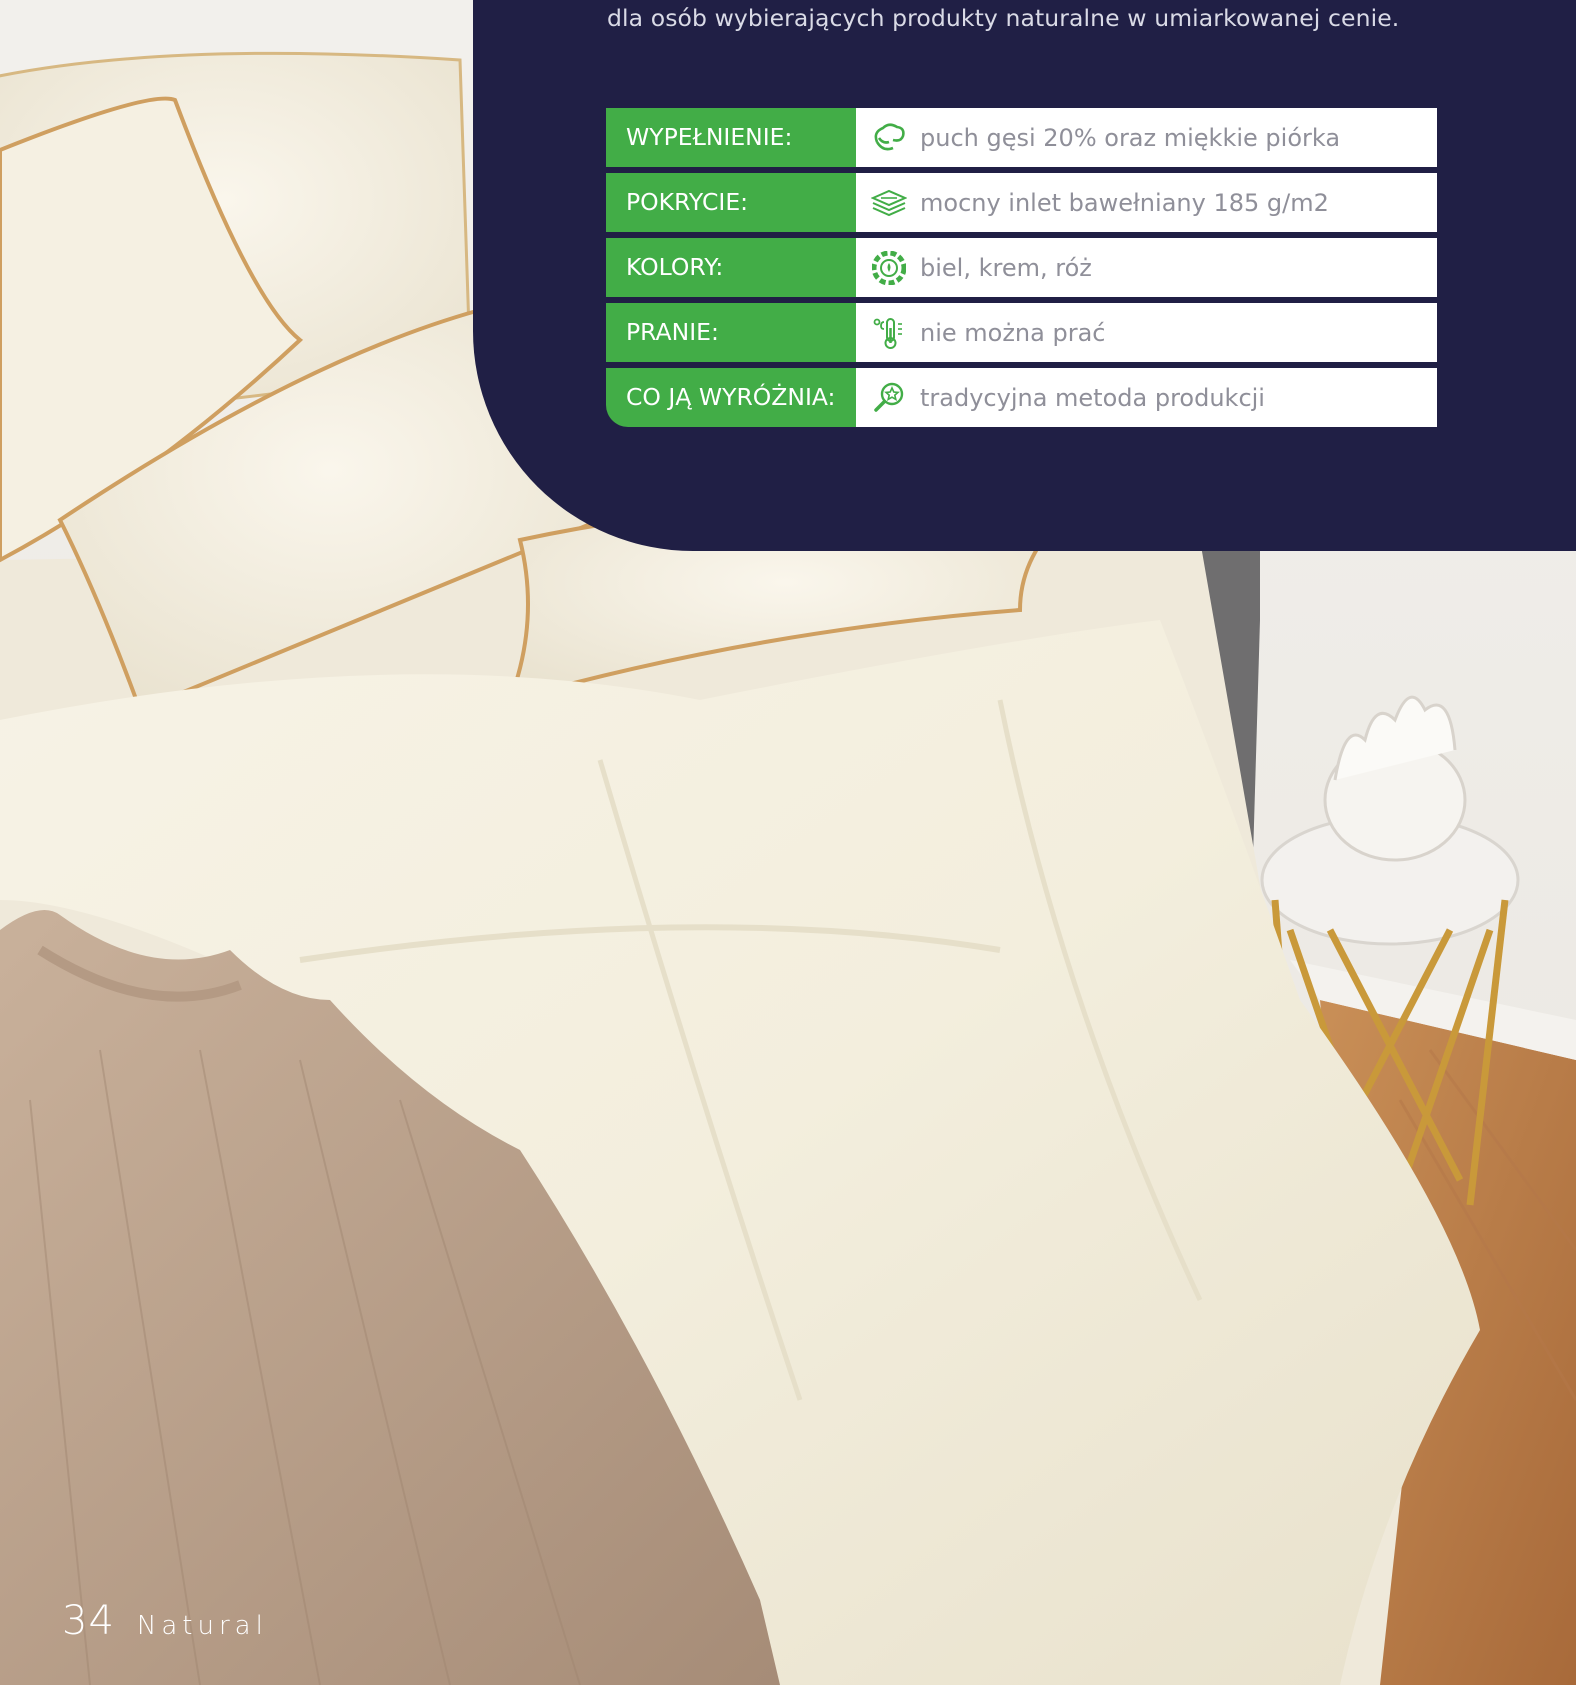  What do you see at coordinates (1124, 202) in the screenshot?
I see `spec-value: mocny inlet bawełniany 185 g/m2` at bounding box center [1124, 202].